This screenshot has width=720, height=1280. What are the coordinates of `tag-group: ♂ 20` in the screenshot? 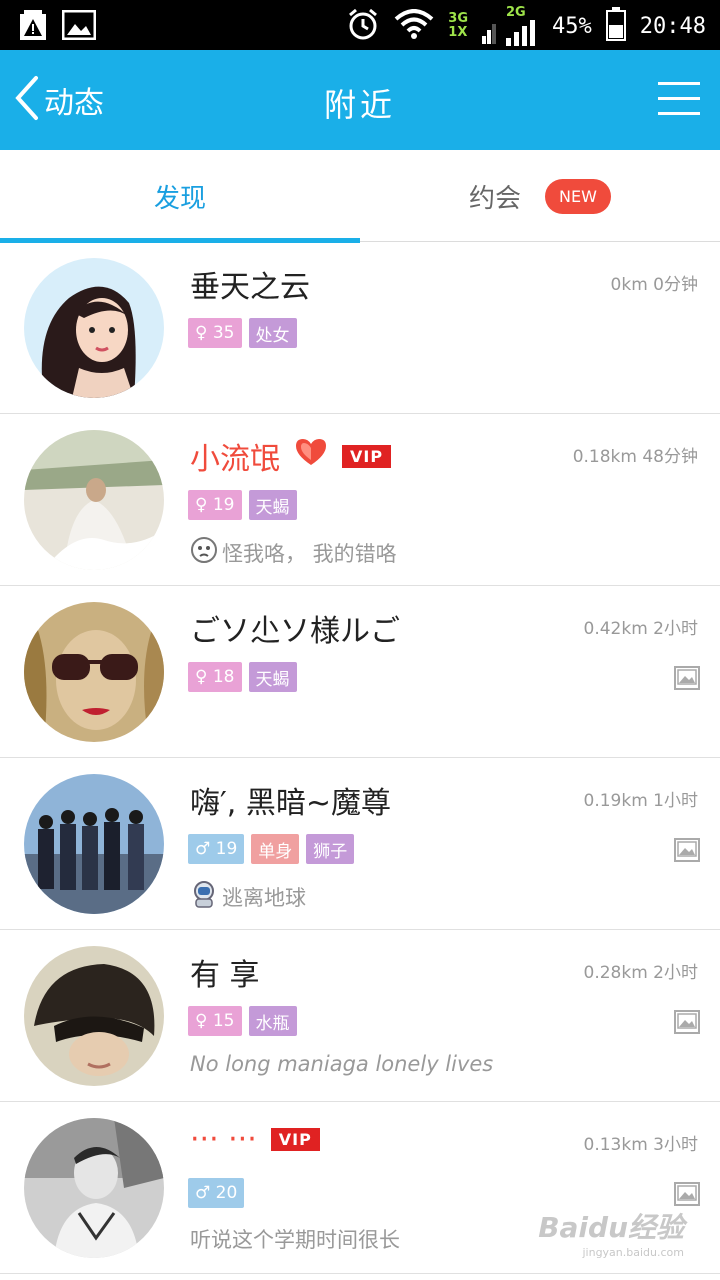 It's located at (216, 1193).